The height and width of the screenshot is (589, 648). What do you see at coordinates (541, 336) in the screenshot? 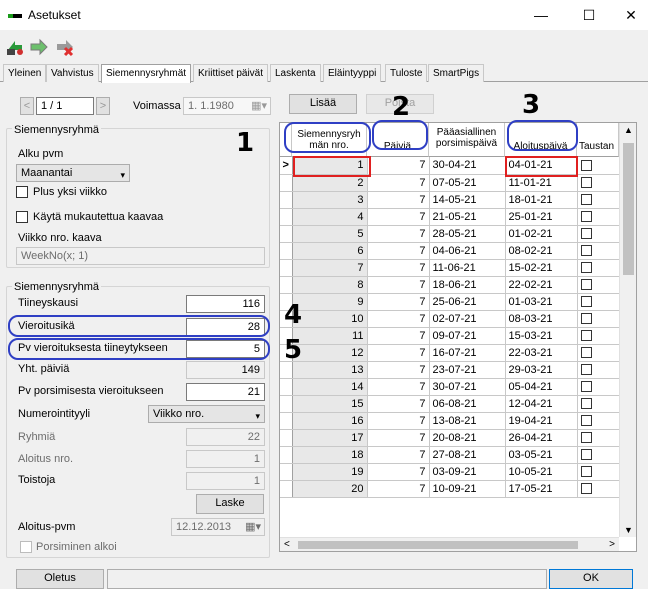
I see `cell-aloituspaiva: 15-03-21` at bounding box center [541, 336].